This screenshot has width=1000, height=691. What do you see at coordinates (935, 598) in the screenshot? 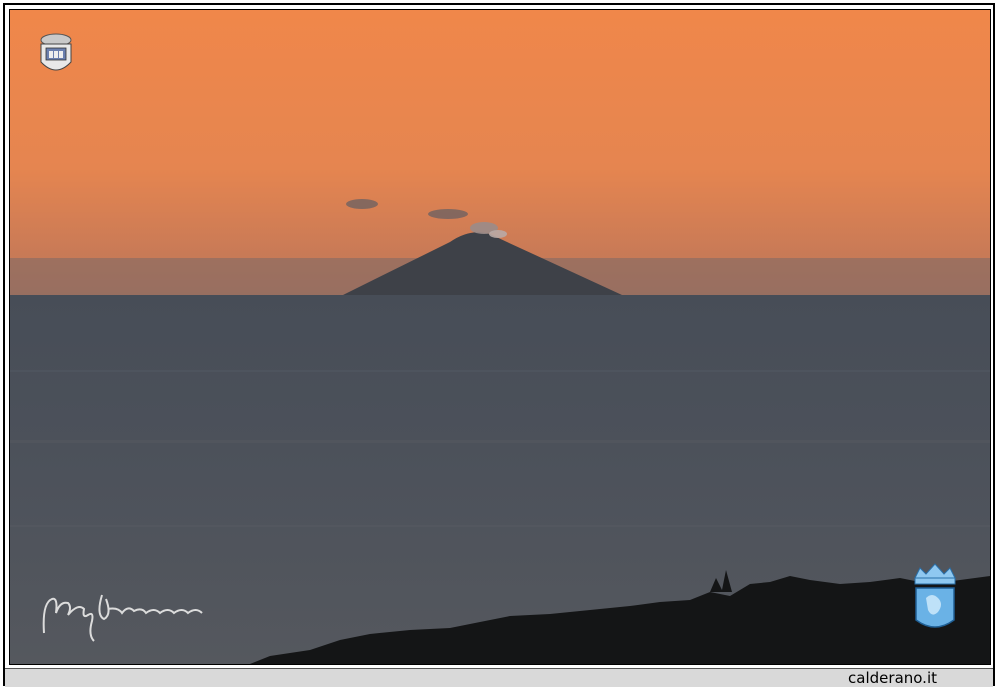
I see `crowned-shield-icon` at bounding box center [935, 598].